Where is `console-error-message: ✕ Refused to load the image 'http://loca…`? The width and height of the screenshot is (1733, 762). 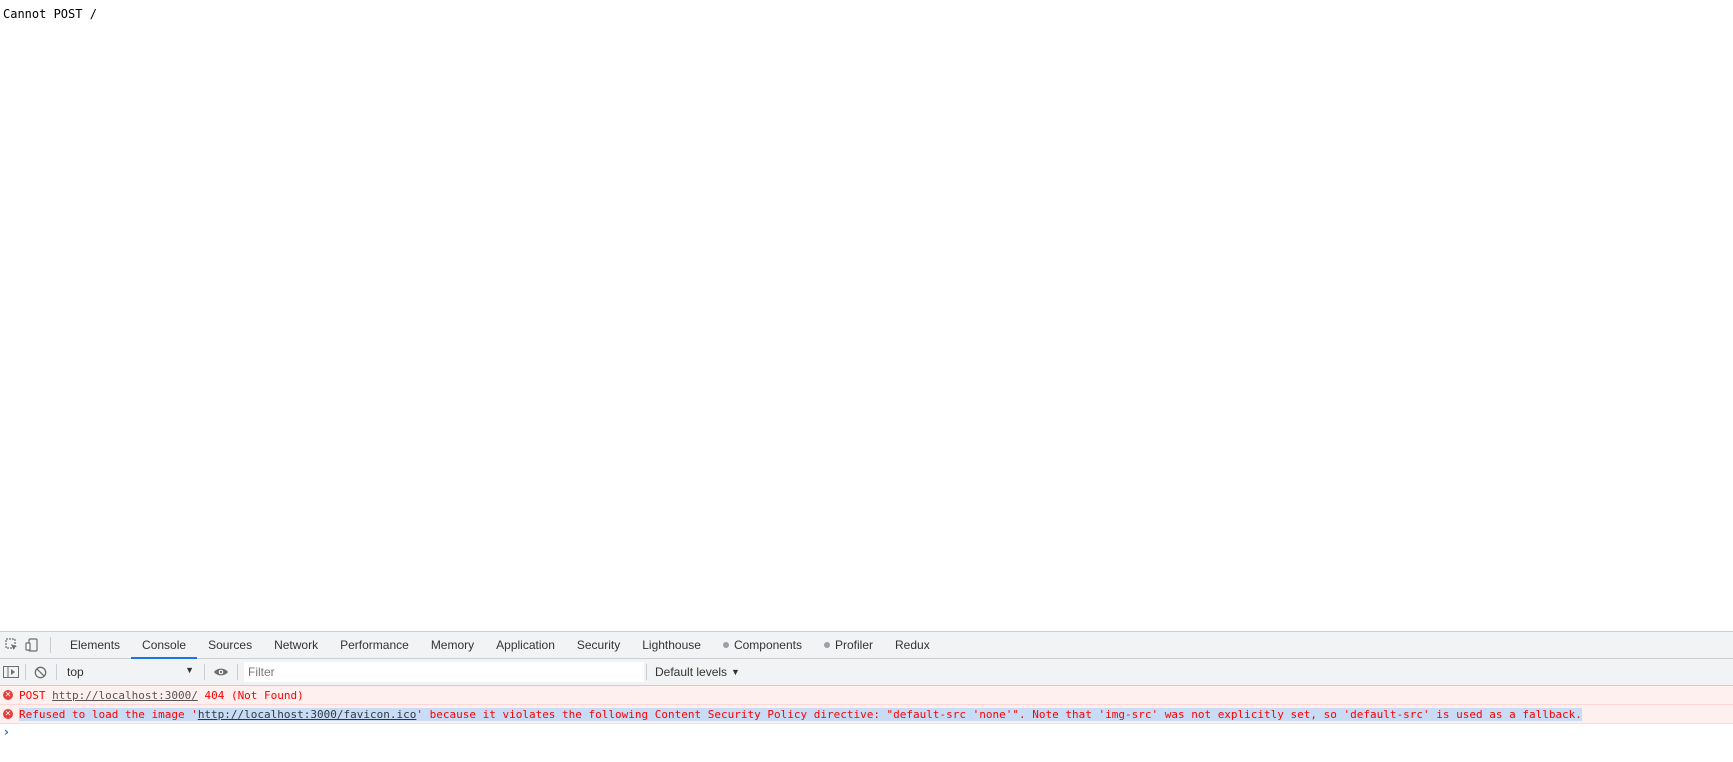 console-error-message: ✕ Refused to load the image 'http://loca… is located at coordinates (866, 714).